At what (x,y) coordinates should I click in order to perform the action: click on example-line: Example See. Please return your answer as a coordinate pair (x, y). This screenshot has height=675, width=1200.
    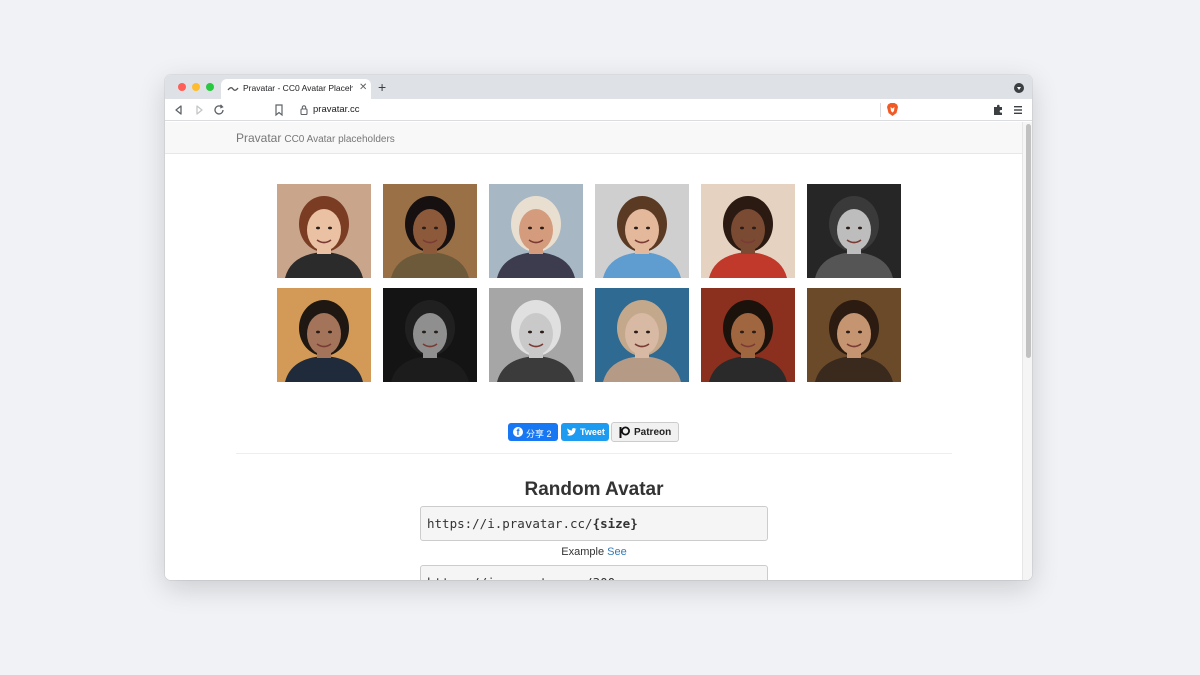
    Looking at the image, I should click on (594, 552).